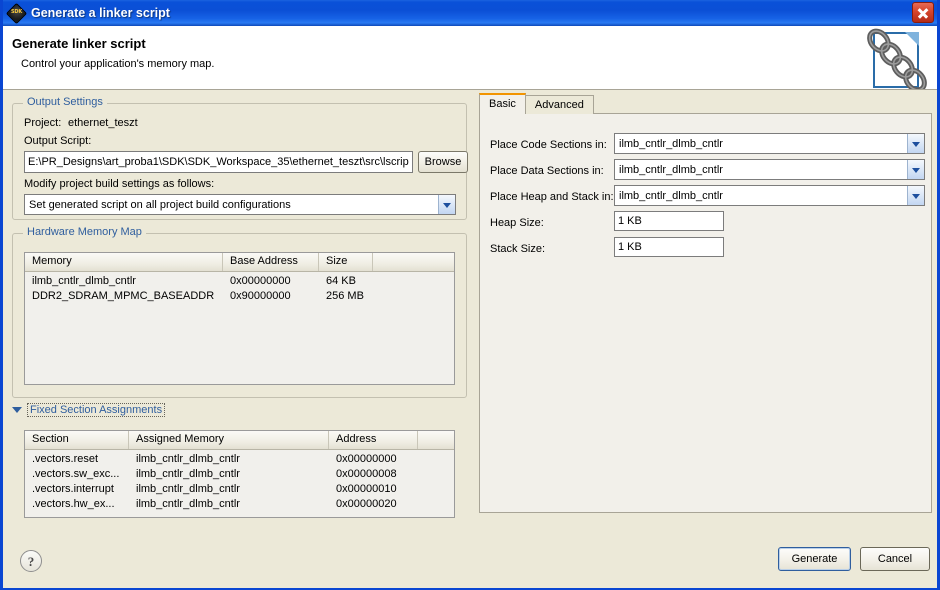  Describe the element at coordinates (84, 281) in the screenshot. I see `cell-memory: ilmb_cntlr_dlmb_cntlr` at that location.